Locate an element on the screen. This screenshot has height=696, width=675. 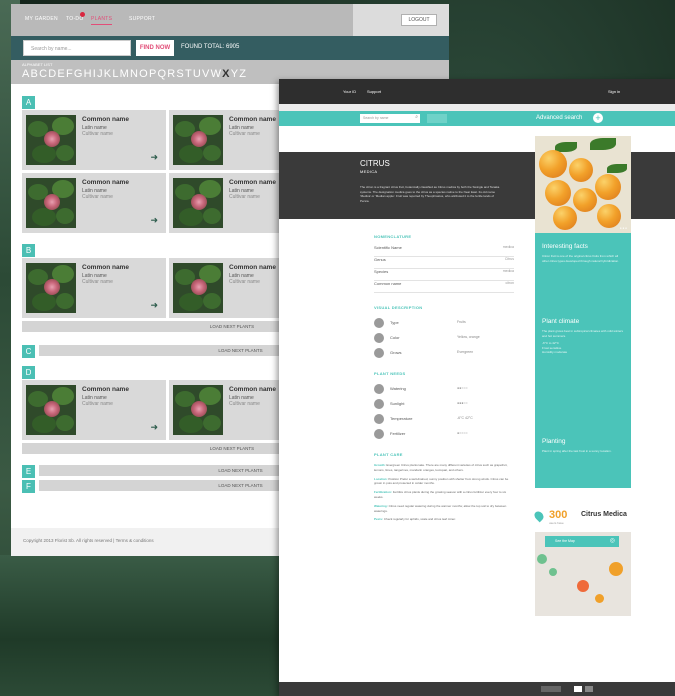
attribute-row: Watering ●●○○○ is located at coordinates (444, 389).